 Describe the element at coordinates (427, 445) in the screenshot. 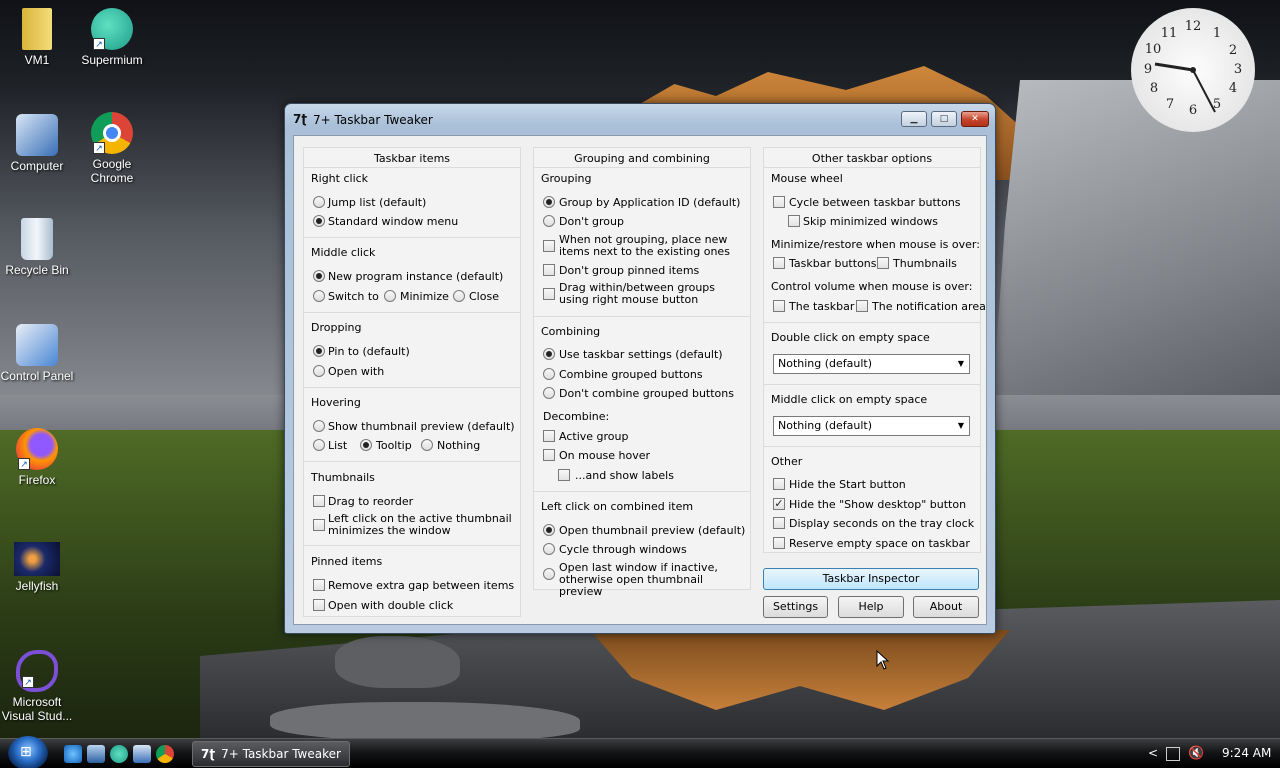

I see `nothing-radio` at that location.